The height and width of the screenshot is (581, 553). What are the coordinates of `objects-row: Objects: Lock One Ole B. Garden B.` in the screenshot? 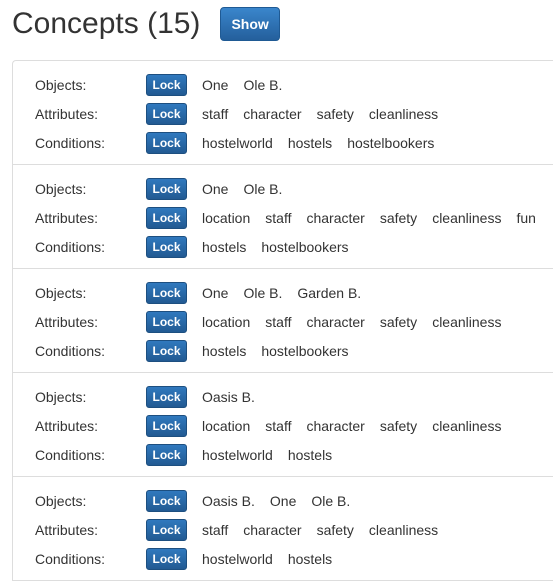 It's located at (283, 292).